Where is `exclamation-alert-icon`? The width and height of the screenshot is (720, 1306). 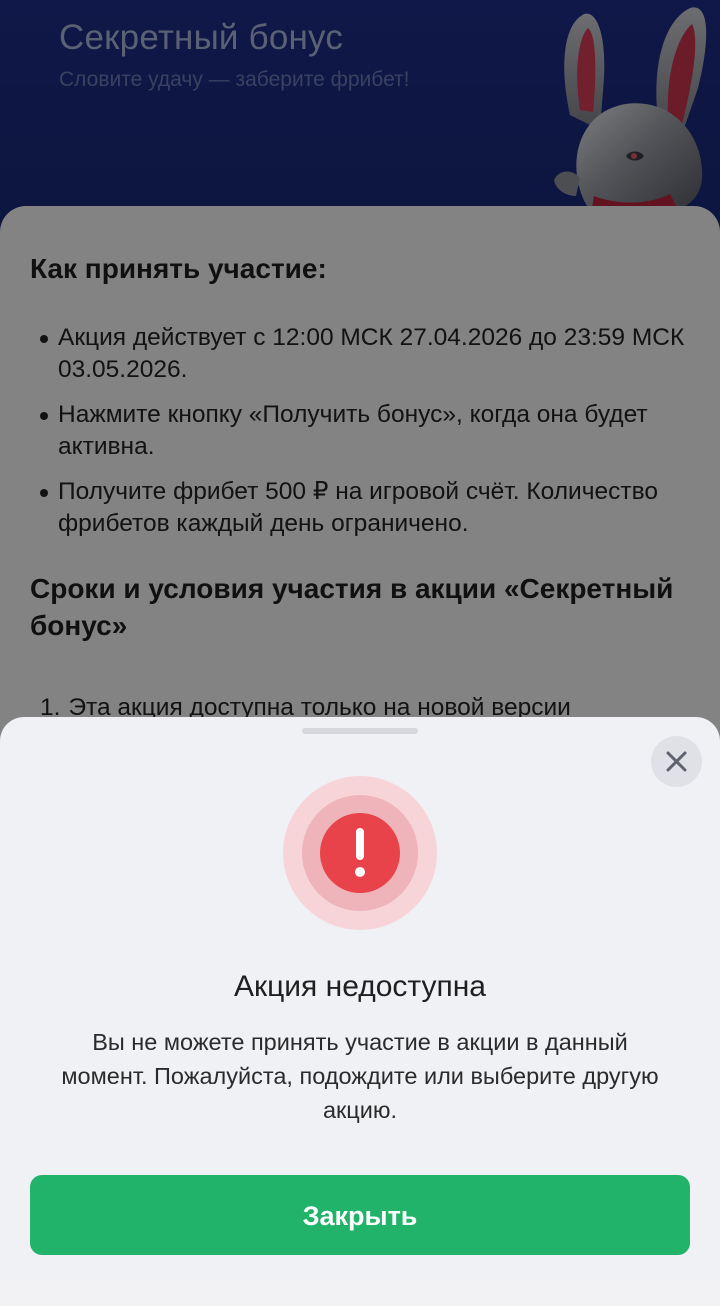 exclamation-alert-icon is located at coordinates (360, 853).